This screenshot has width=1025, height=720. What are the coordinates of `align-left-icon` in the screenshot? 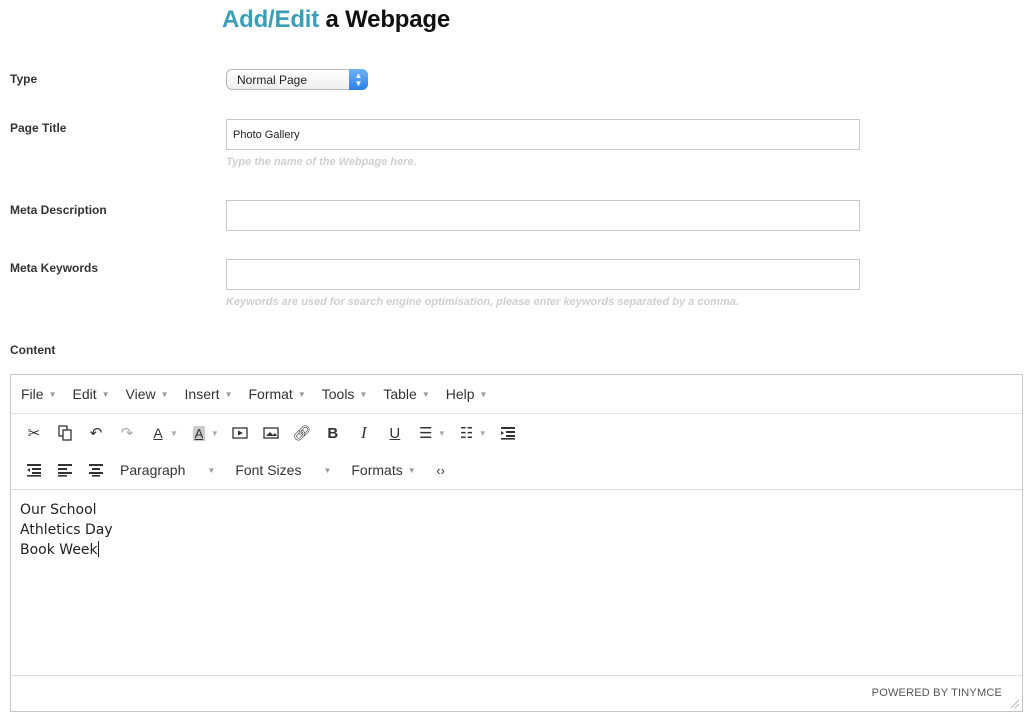 It's located at (65, 470).